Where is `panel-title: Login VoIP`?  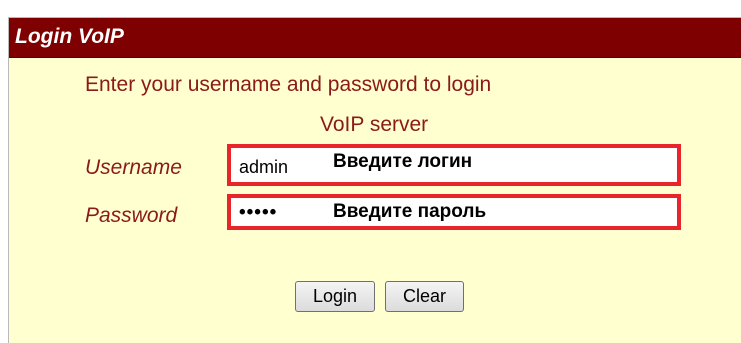 panel-title: Login VoIP is located at coordinates (69, 36).